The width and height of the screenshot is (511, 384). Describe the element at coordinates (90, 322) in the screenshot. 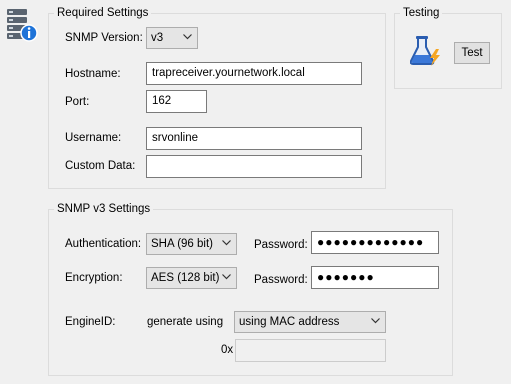

I see `engine-id-label: EngineID:` at that location.